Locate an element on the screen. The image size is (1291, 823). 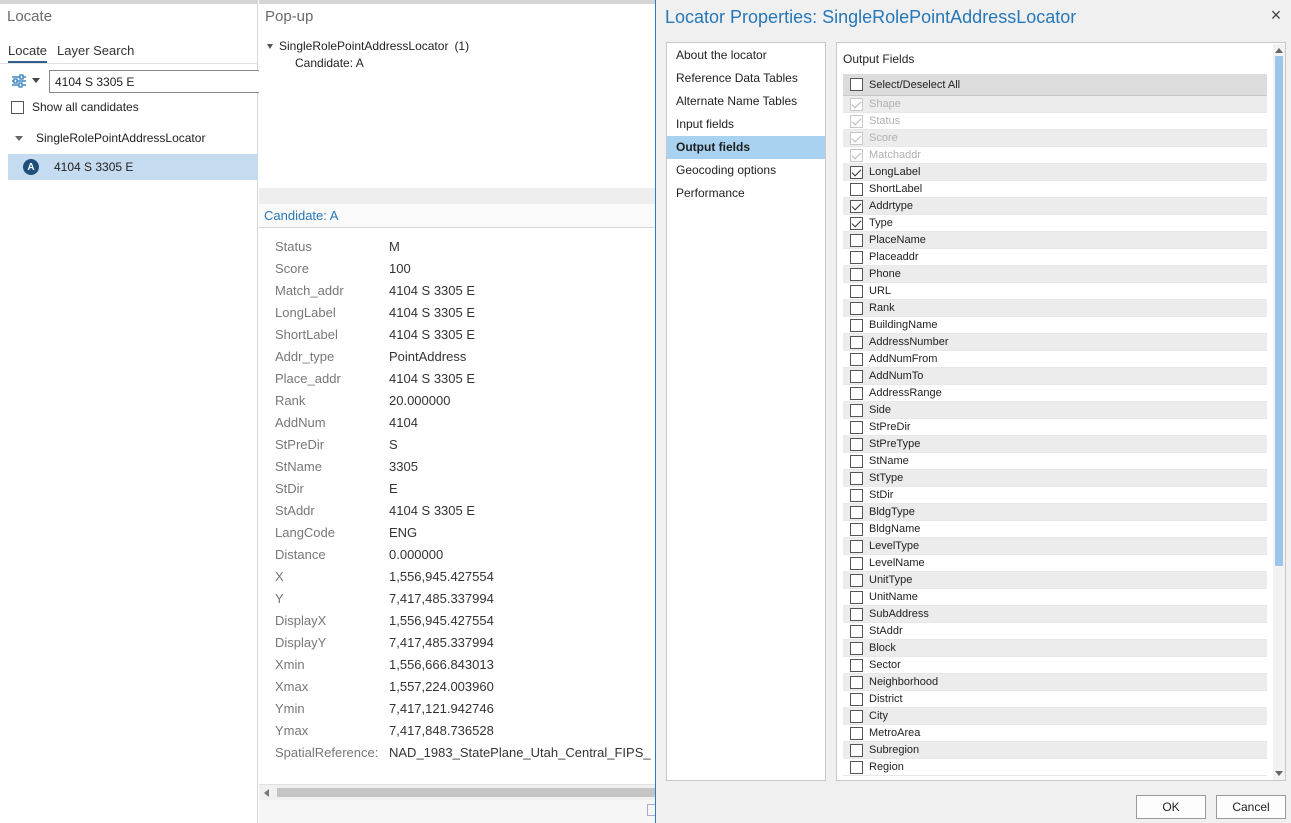
candidate-row: A 4104 S 3305 E is located at coordinates (133, 167).